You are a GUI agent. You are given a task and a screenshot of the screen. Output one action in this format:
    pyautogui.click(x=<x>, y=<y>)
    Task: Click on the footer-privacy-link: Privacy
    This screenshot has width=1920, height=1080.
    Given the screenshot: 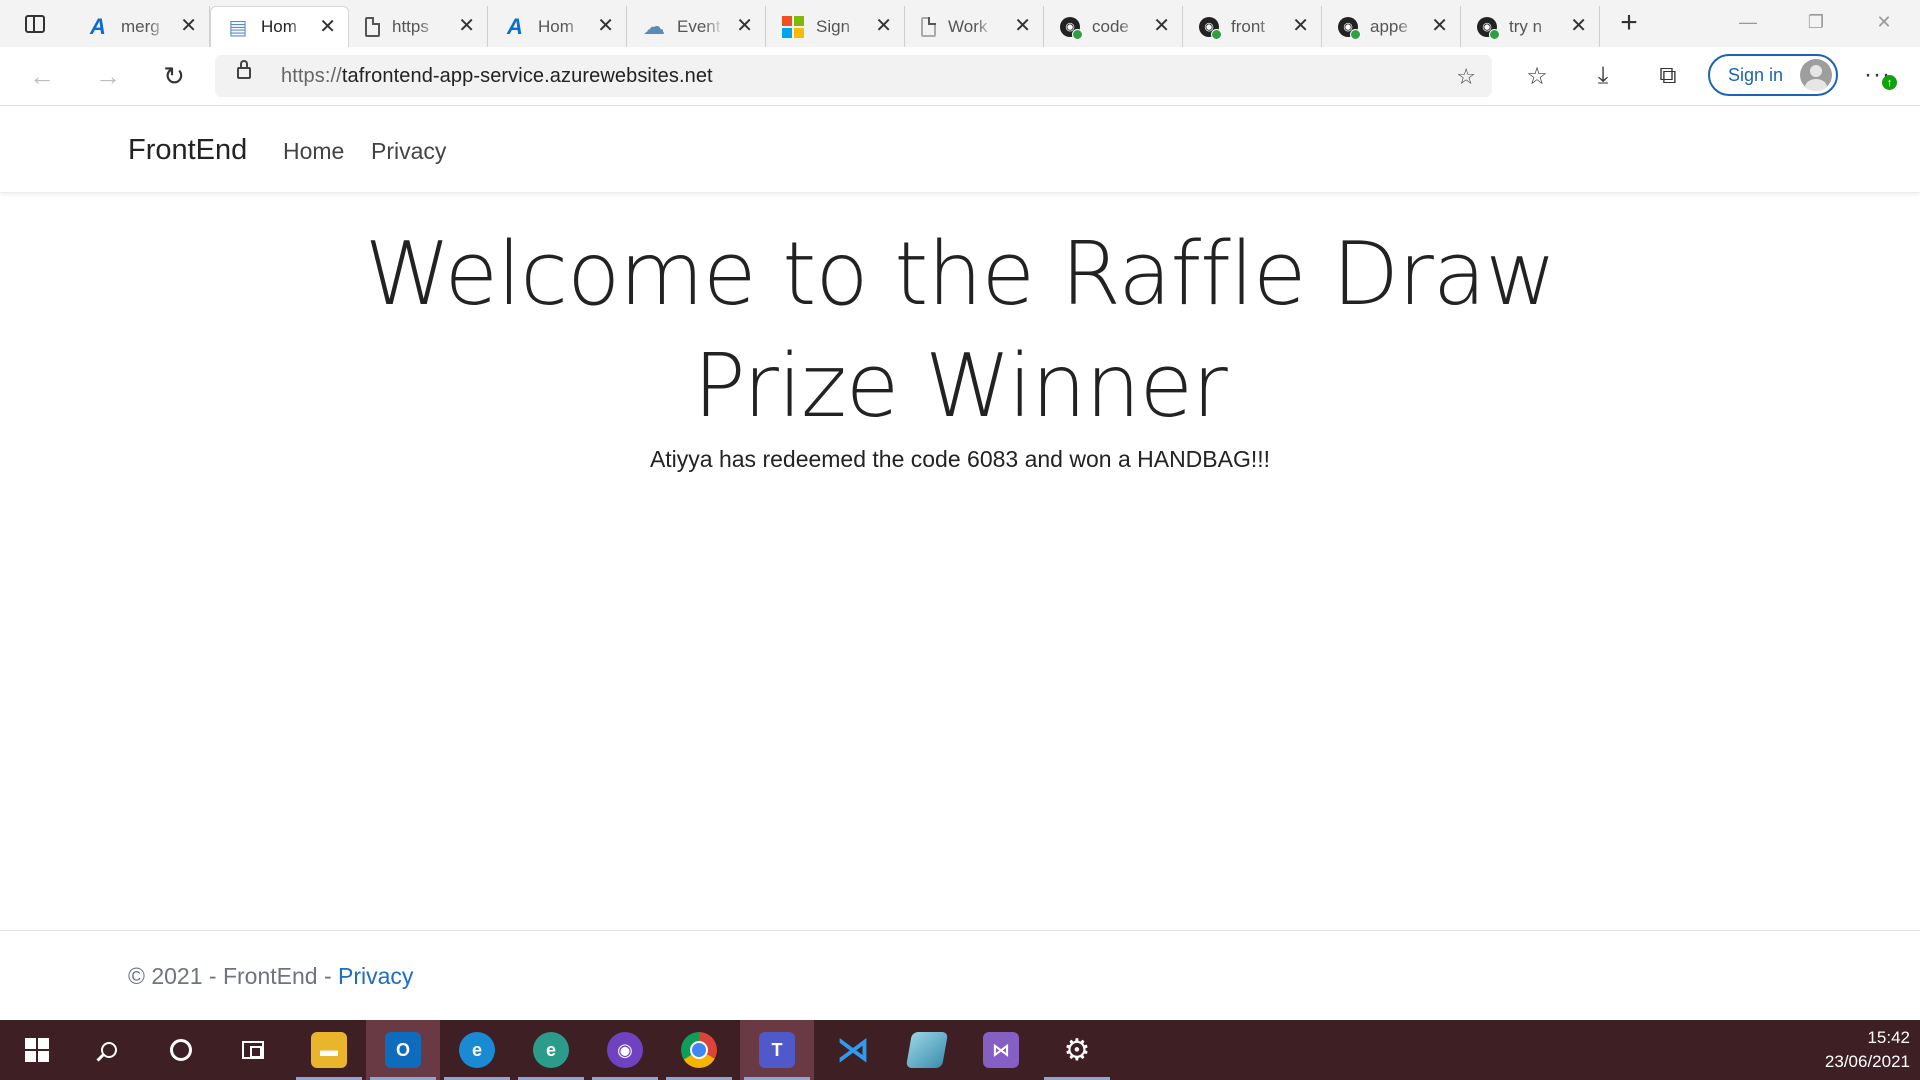 What is the action you would take?
    pyautogui.click(x=375, y=976)
    